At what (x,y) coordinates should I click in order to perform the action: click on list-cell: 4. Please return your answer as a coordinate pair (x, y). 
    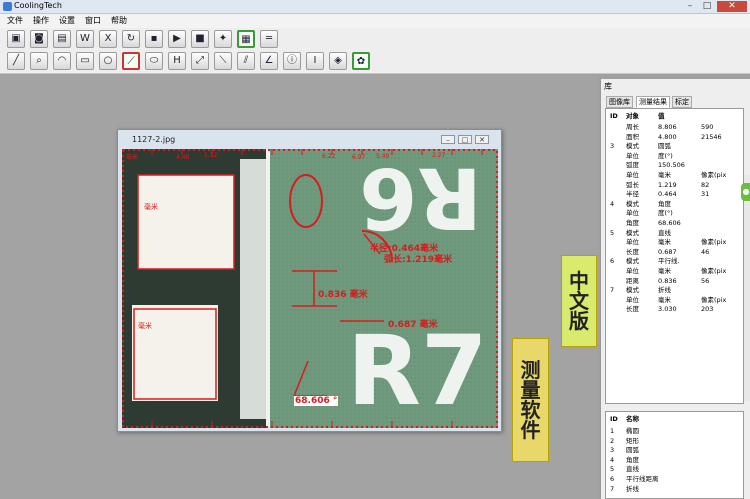
    Looking at the image, I should click on (612, 459).